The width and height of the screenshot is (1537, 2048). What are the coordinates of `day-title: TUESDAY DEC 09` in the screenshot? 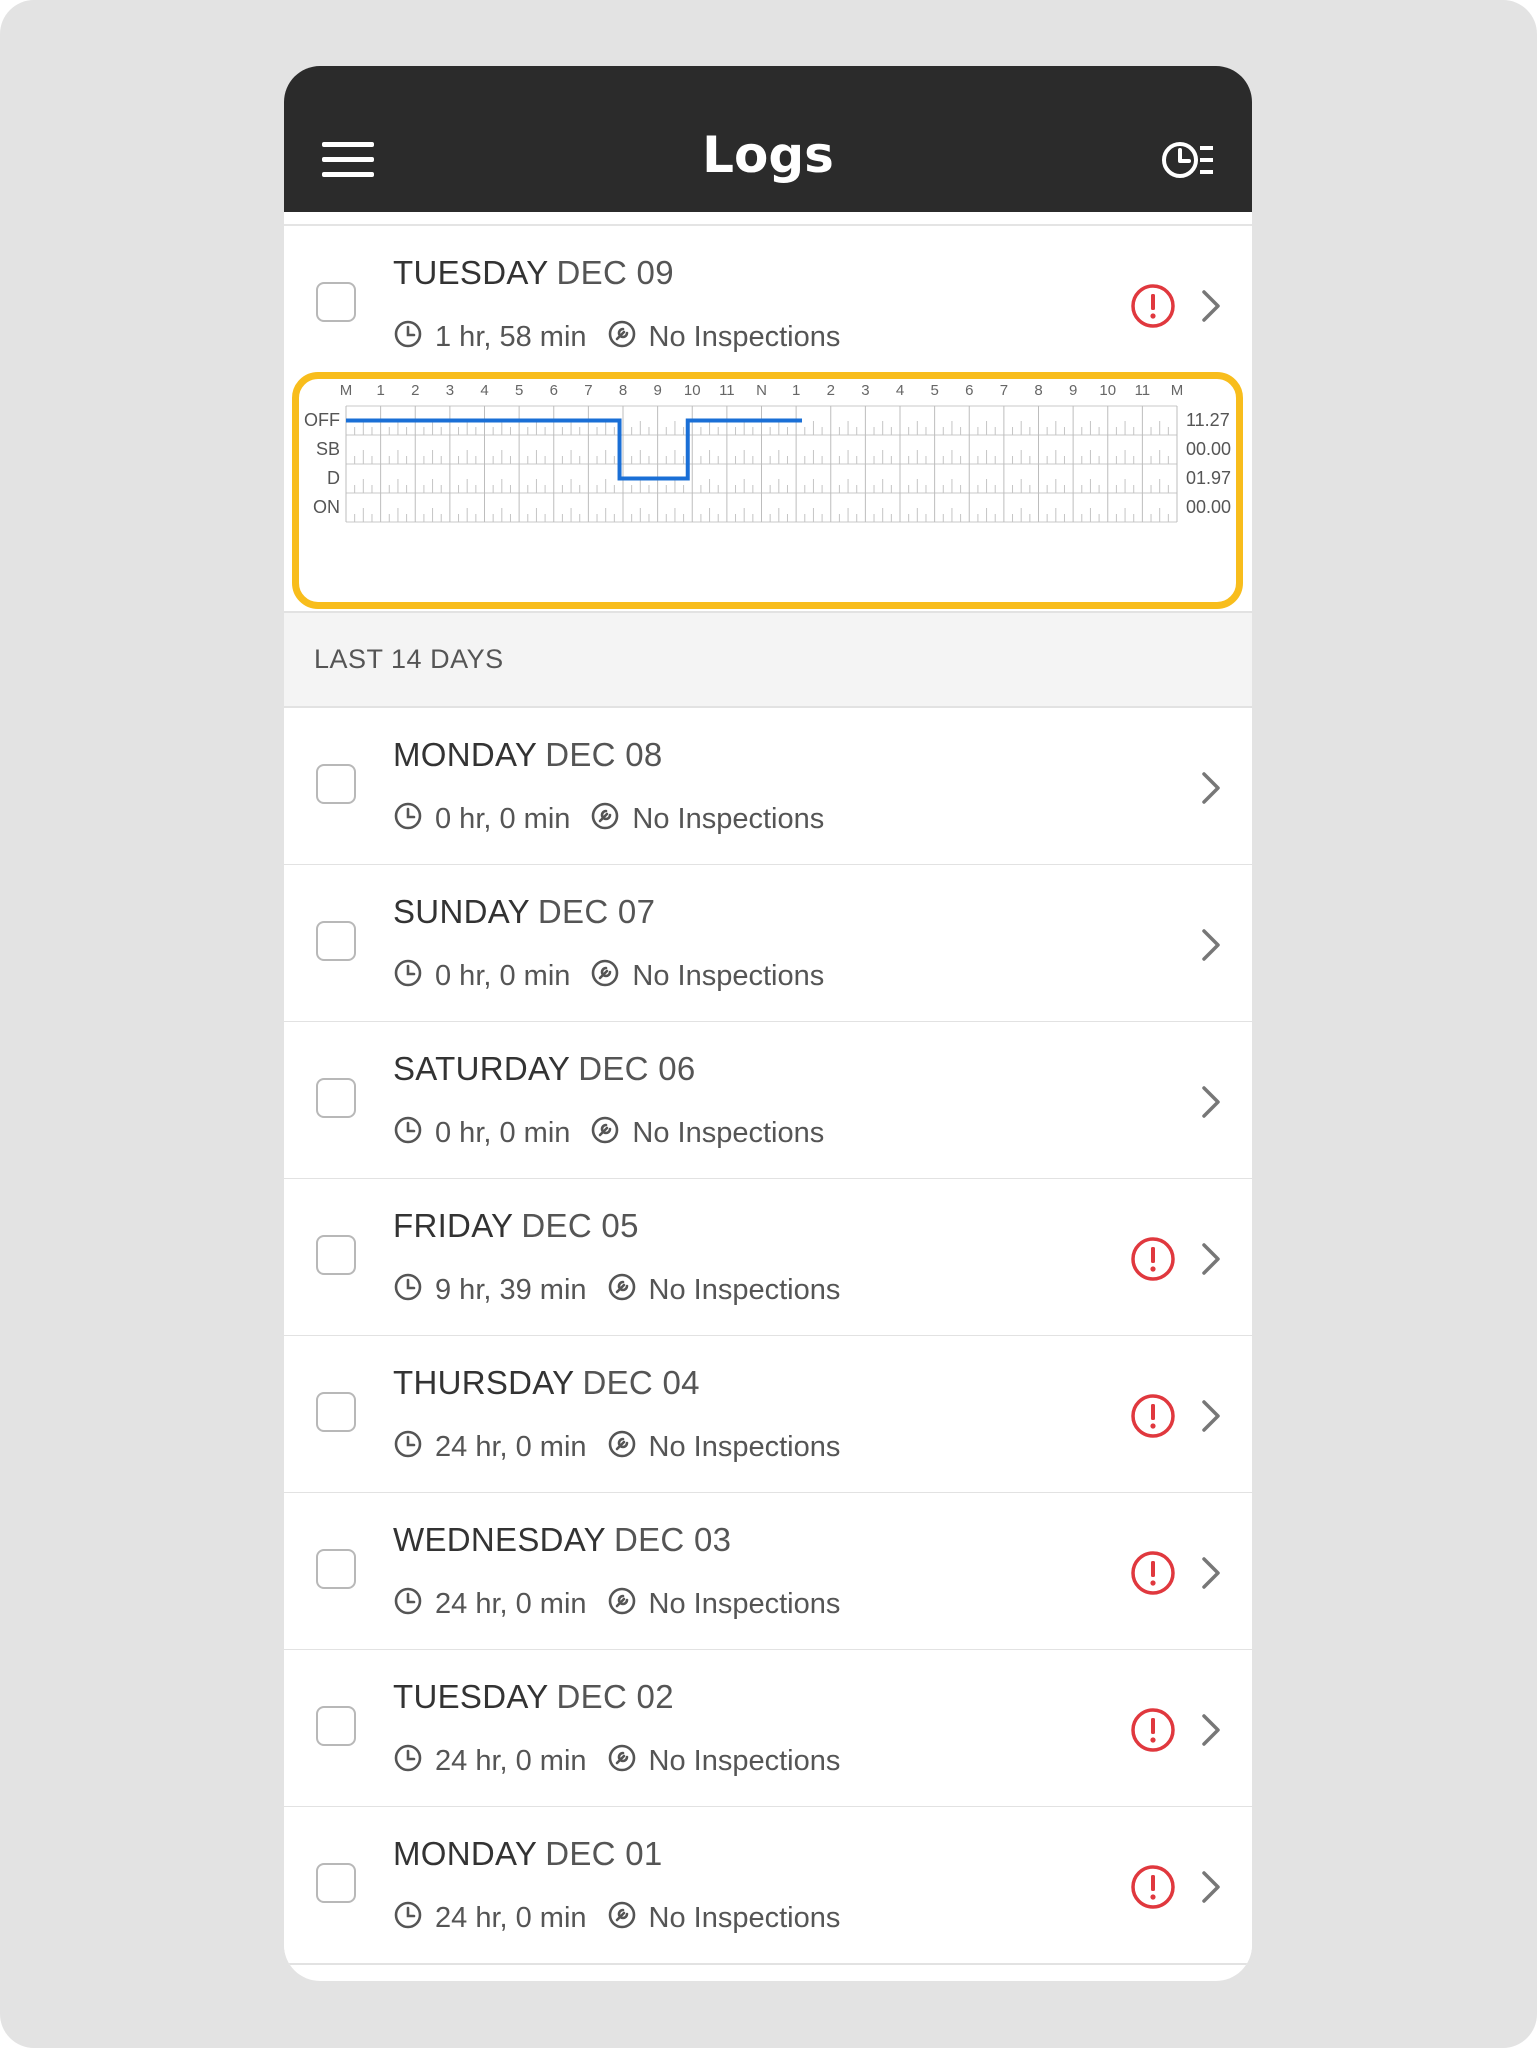 It's located at (533, 273).